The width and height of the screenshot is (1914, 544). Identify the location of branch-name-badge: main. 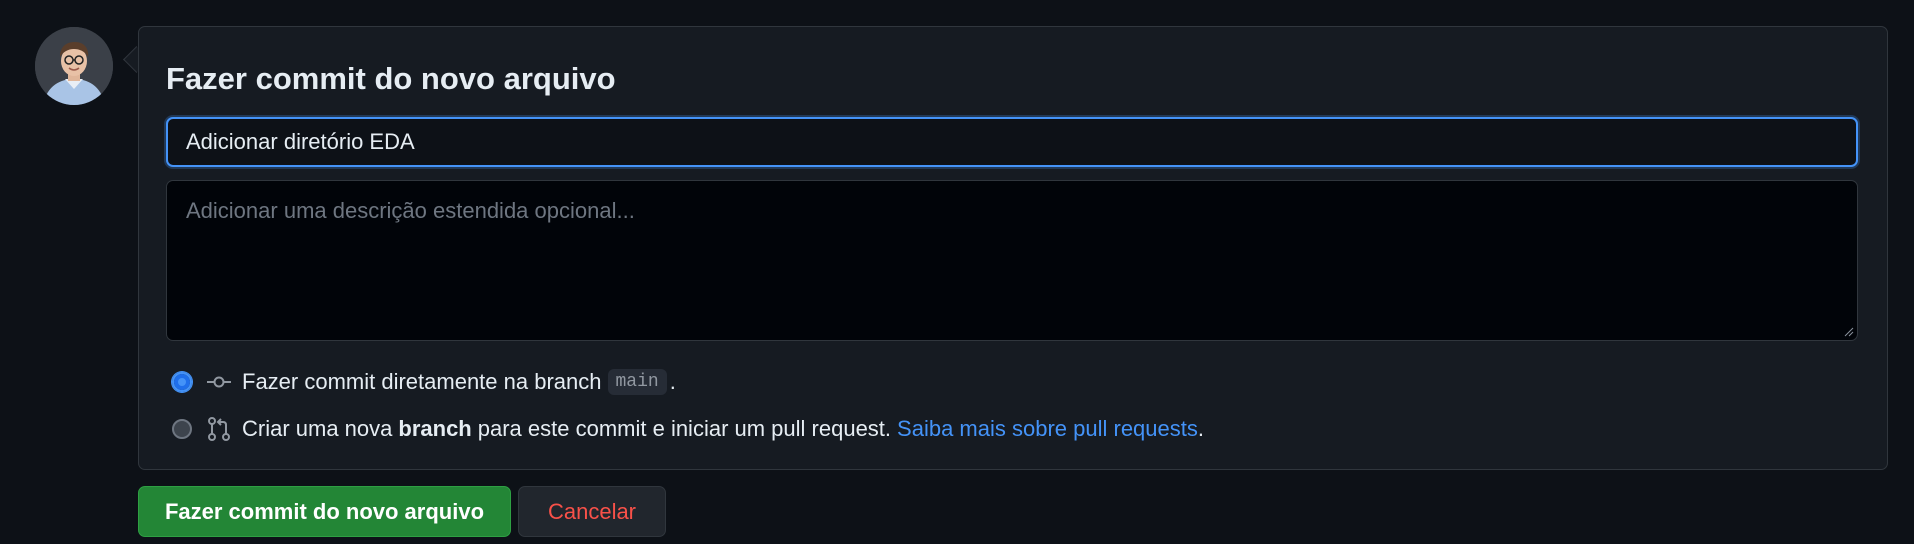
(637, 382).